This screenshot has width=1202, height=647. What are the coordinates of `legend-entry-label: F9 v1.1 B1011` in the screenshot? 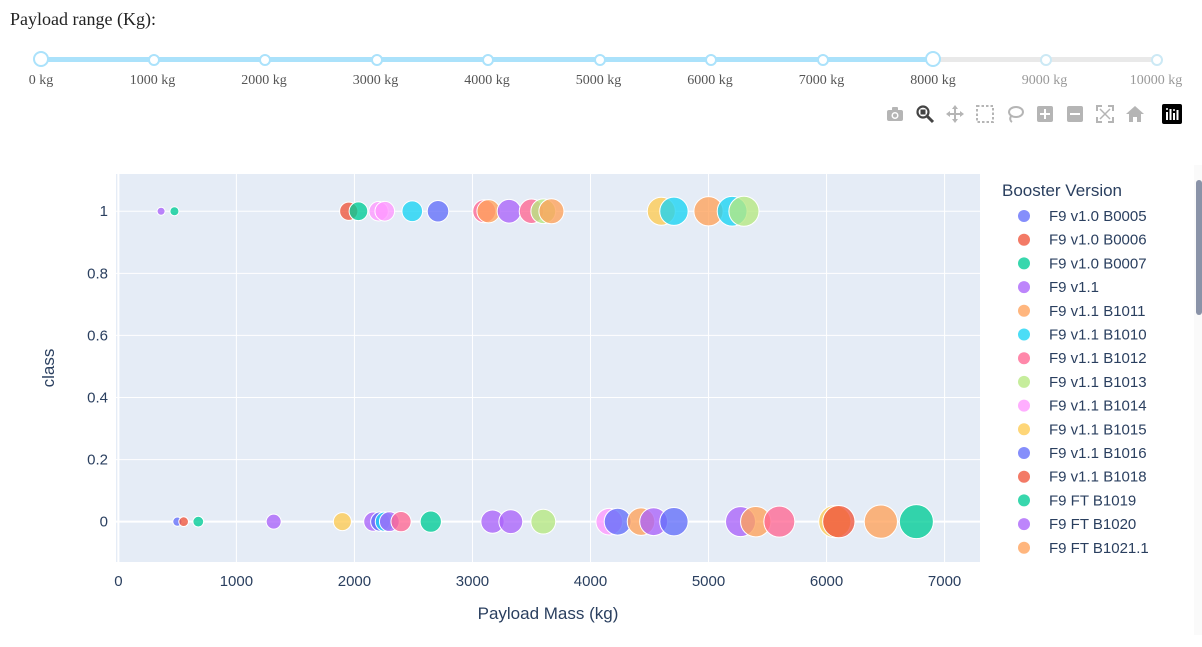 It's located at (1097, 311).